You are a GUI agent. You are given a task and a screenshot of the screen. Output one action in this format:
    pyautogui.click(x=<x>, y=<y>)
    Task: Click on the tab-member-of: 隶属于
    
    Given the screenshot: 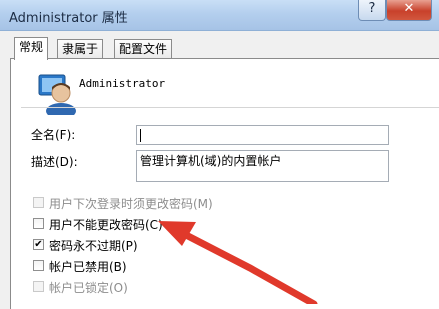 What is the action you would take?
    pyautogui.click(x=80, y=49)
    